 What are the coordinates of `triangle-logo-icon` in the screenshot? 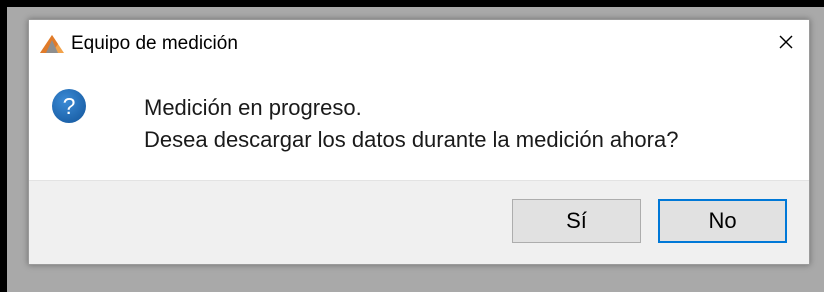 It's located at (52, 44).